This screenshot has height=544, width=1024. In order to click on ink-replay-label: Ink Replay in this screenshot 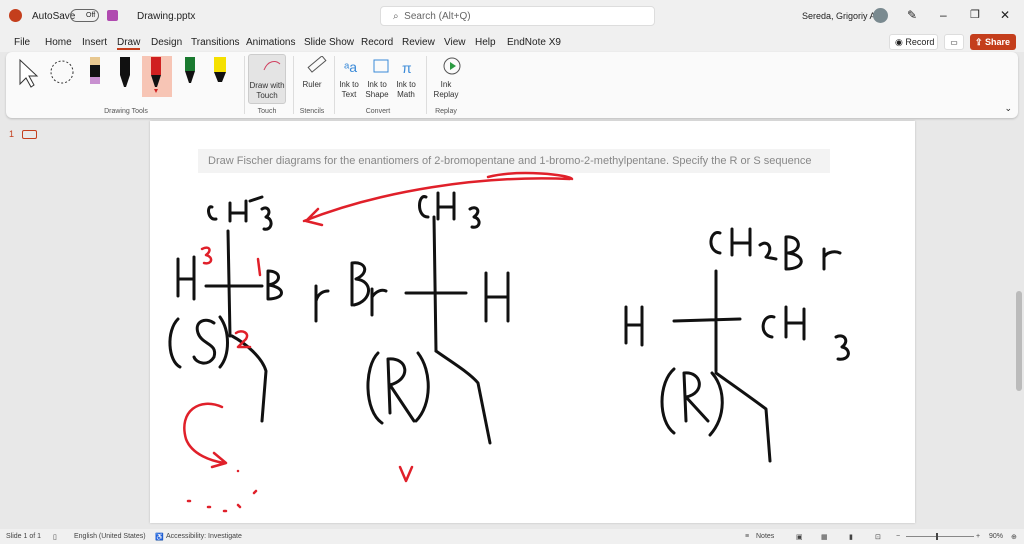, I will do `click(446, 89)`.